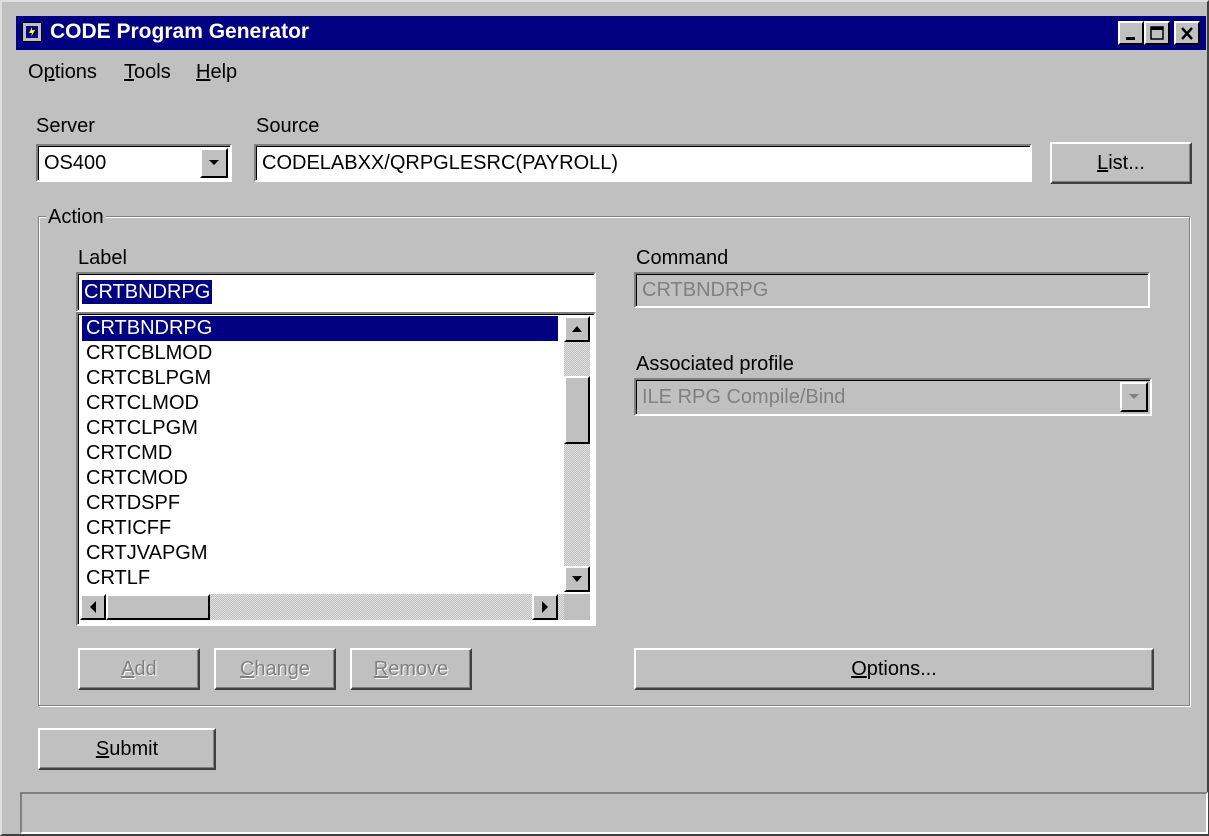 Image resolution: width=1209 pixels, height=836 pixels. I want to click on profile-dropdown-button, so click(1134, 397).